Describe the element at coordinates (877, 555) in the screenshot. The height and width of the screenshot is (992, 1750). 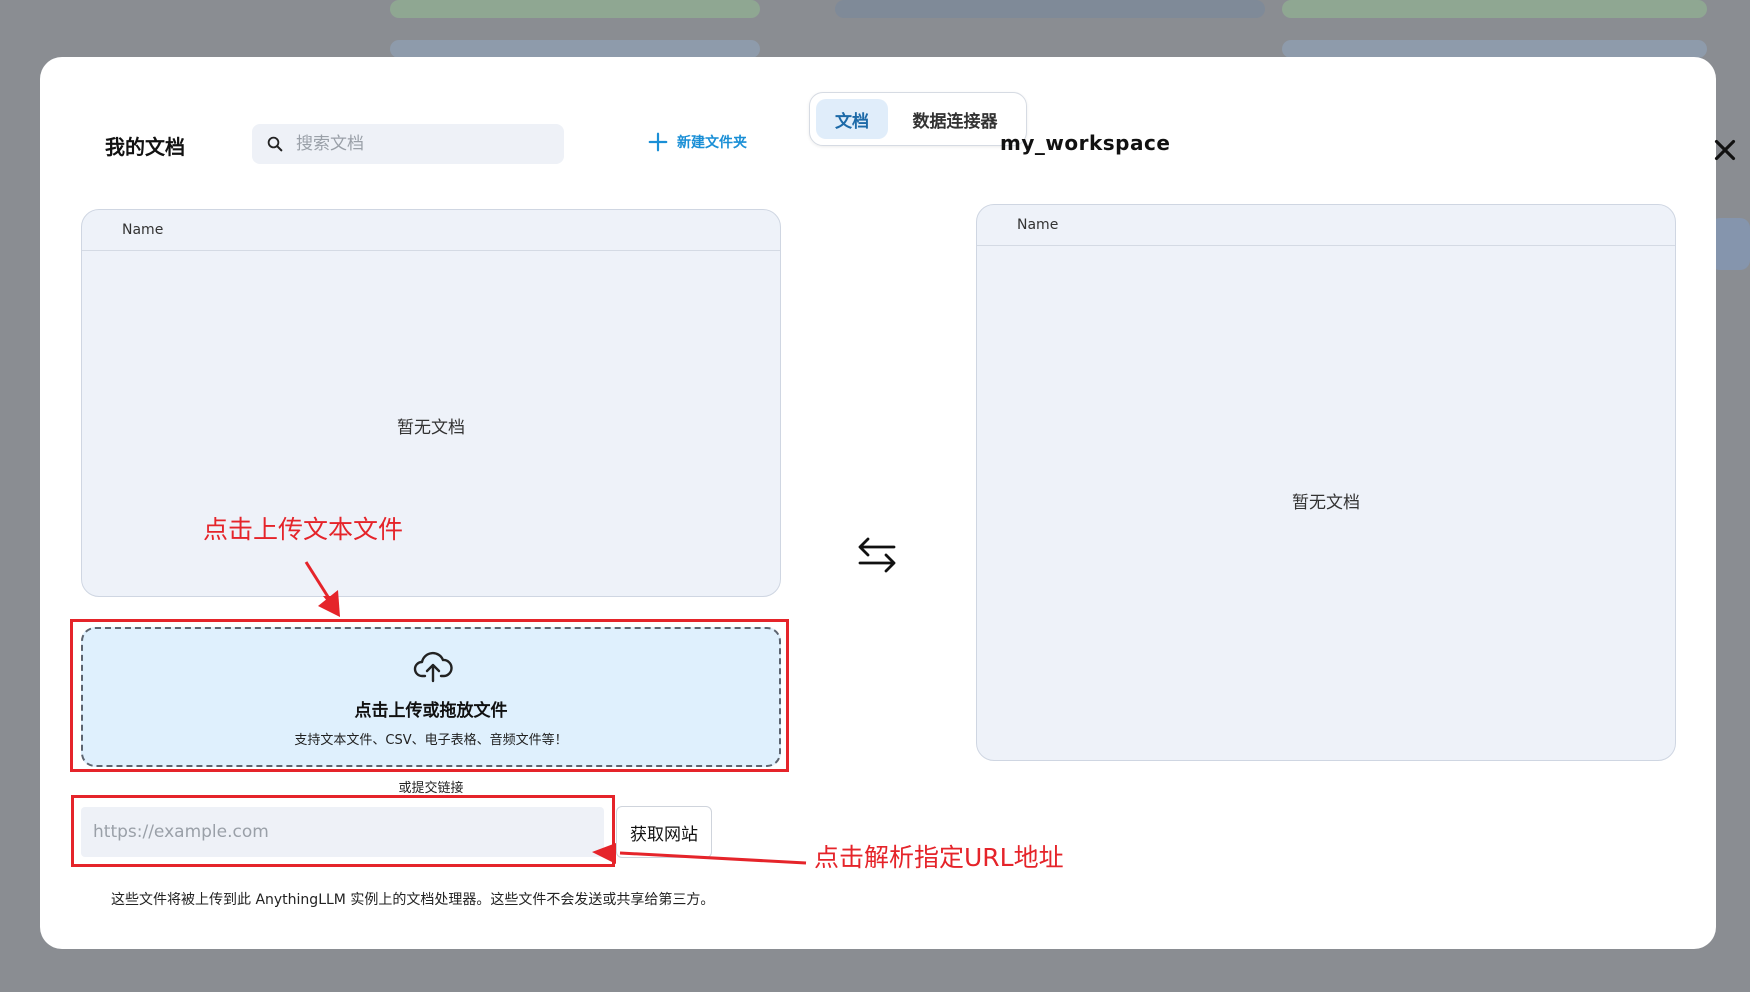
I see `swap-arrows-icon` at that location.